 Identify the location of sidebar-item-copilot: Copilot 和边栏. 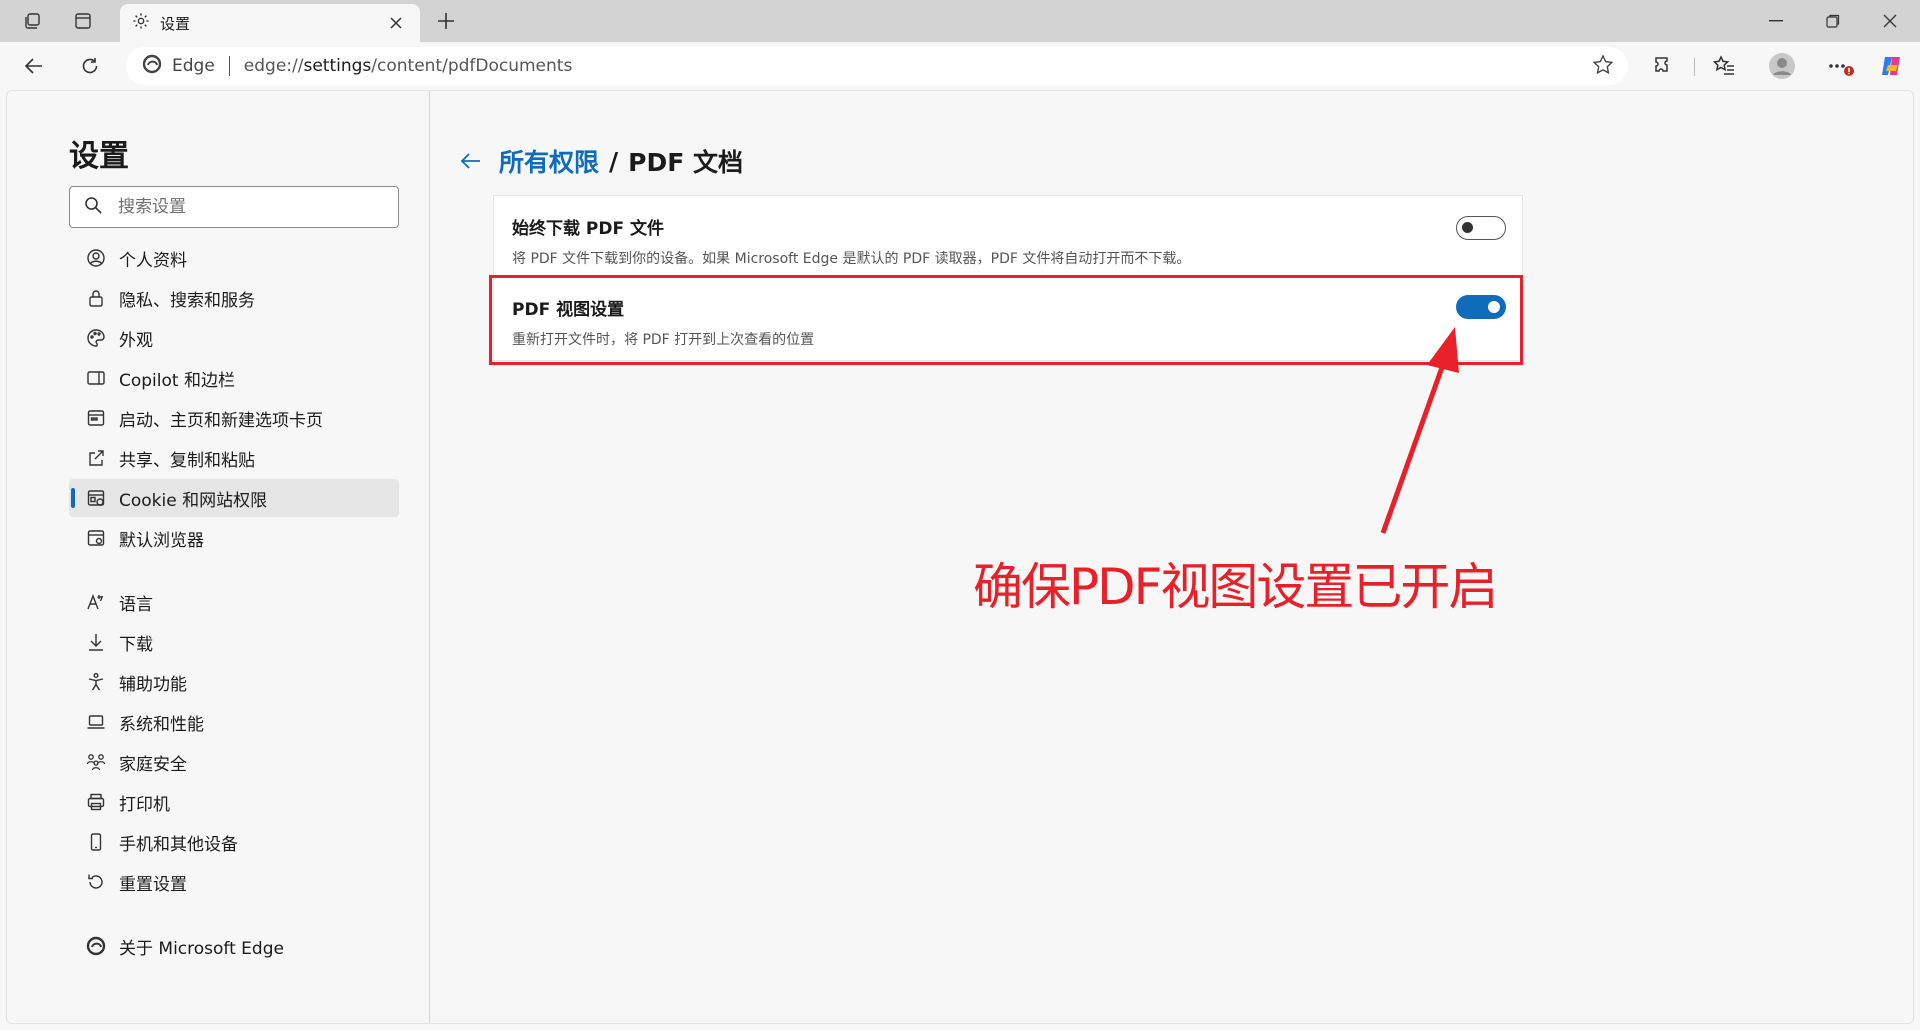
(234, 378).